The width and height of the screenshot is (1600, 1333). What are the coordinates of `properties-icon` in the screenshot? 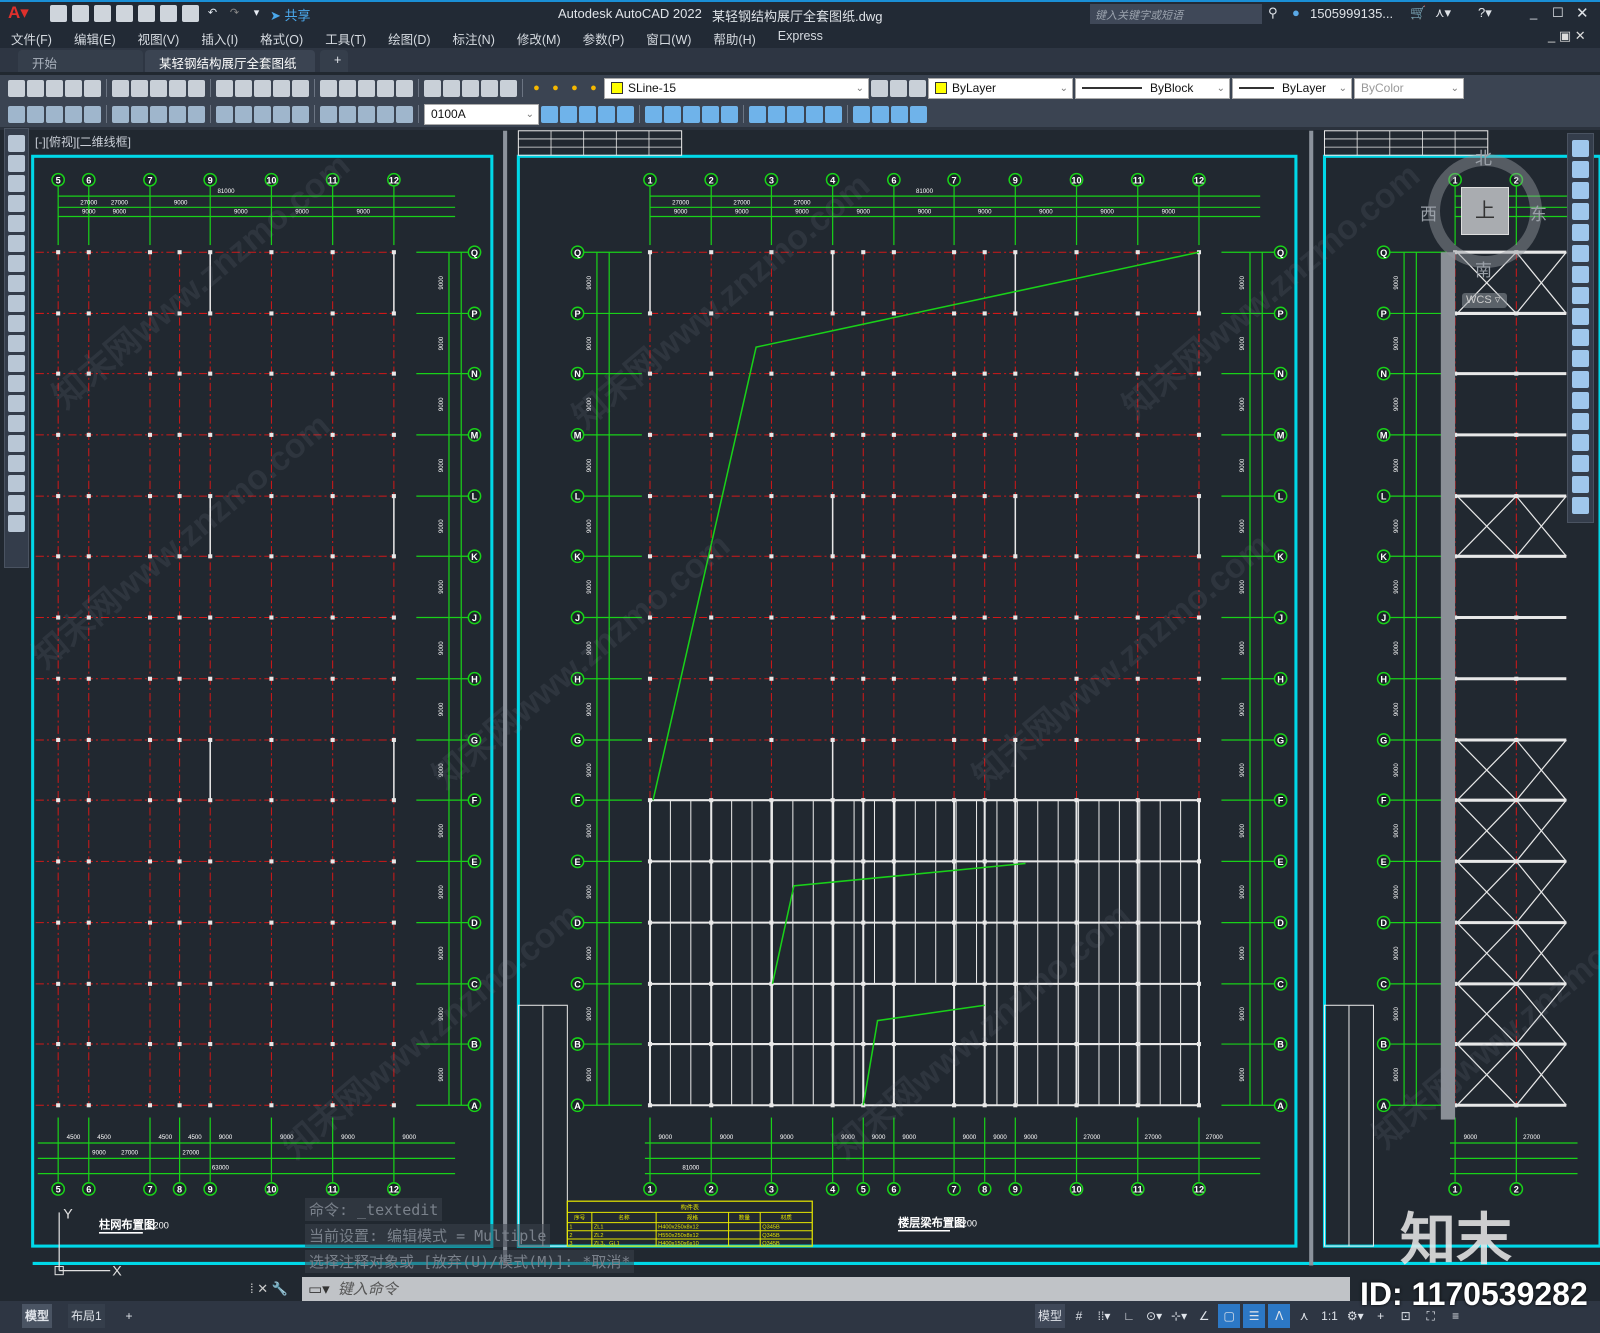 It's located at (385, 88).